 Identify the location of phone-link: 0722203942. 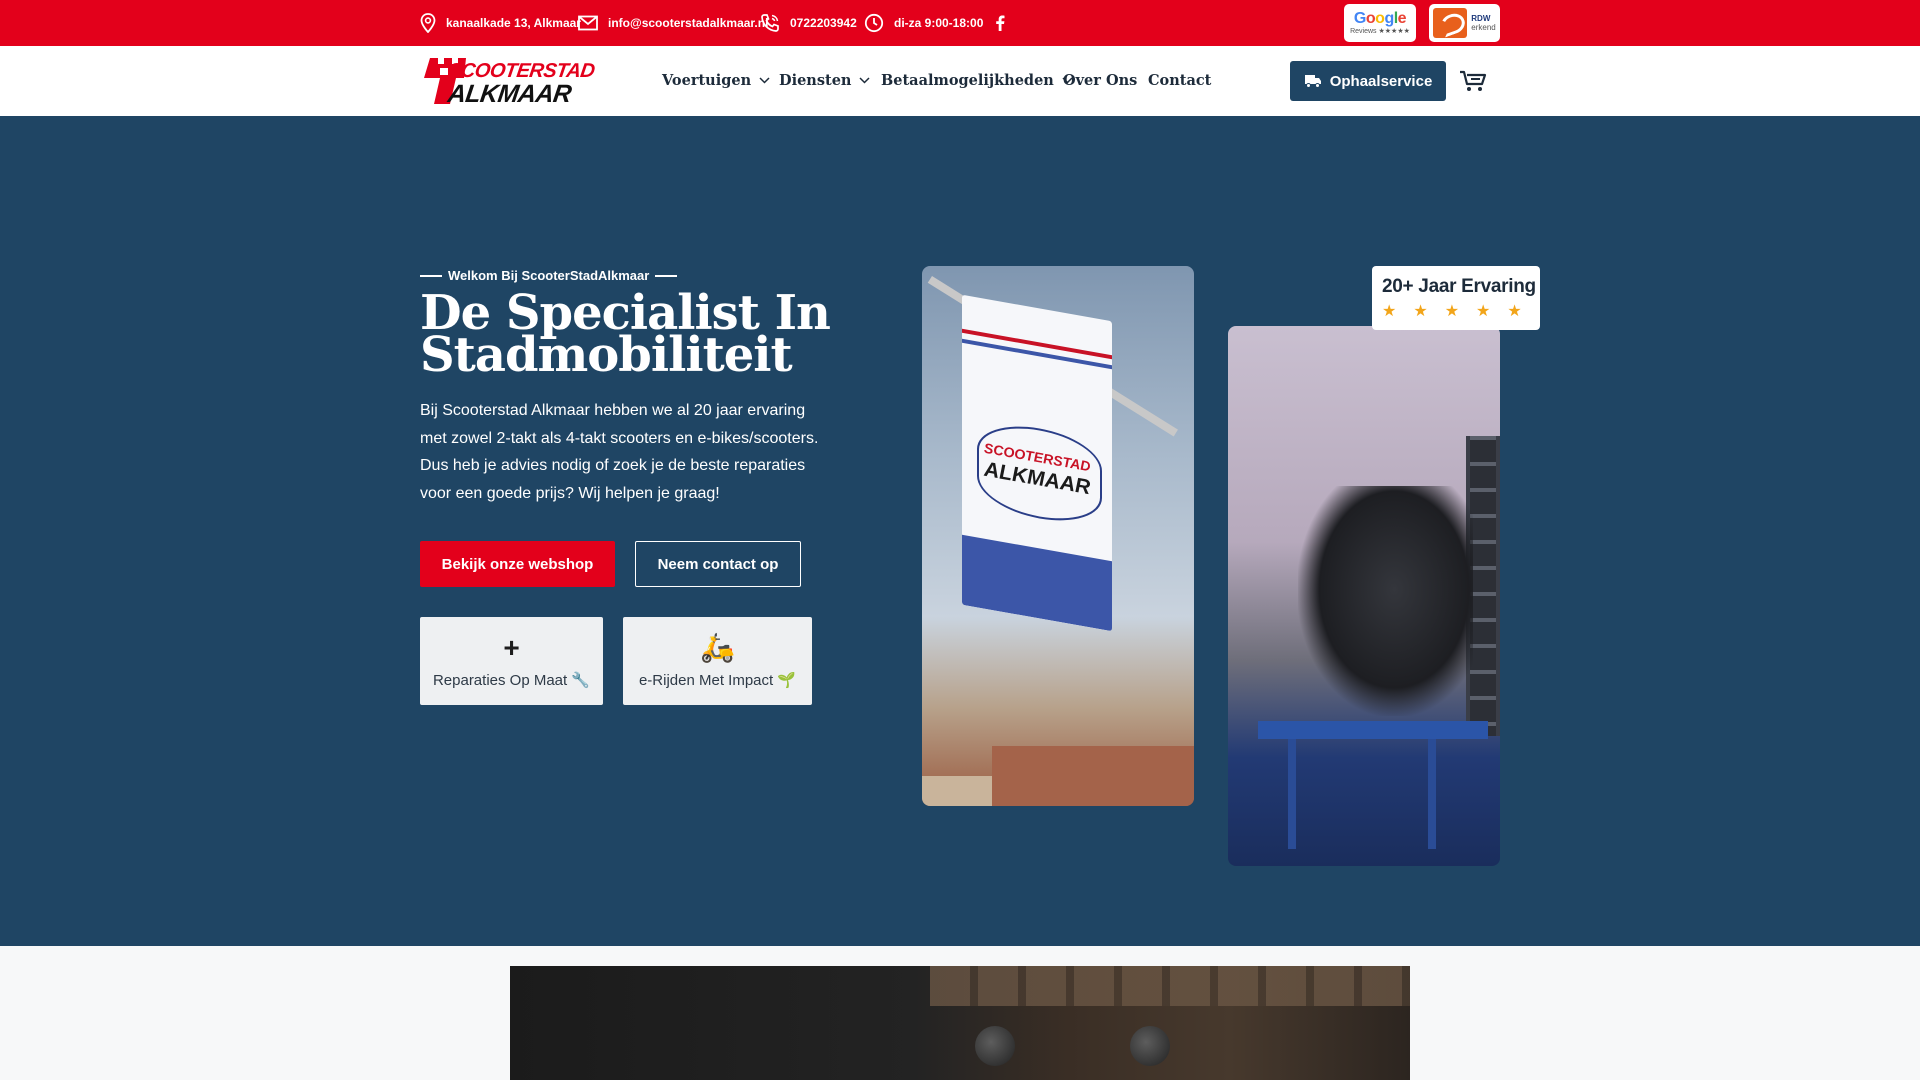
(808, 23).